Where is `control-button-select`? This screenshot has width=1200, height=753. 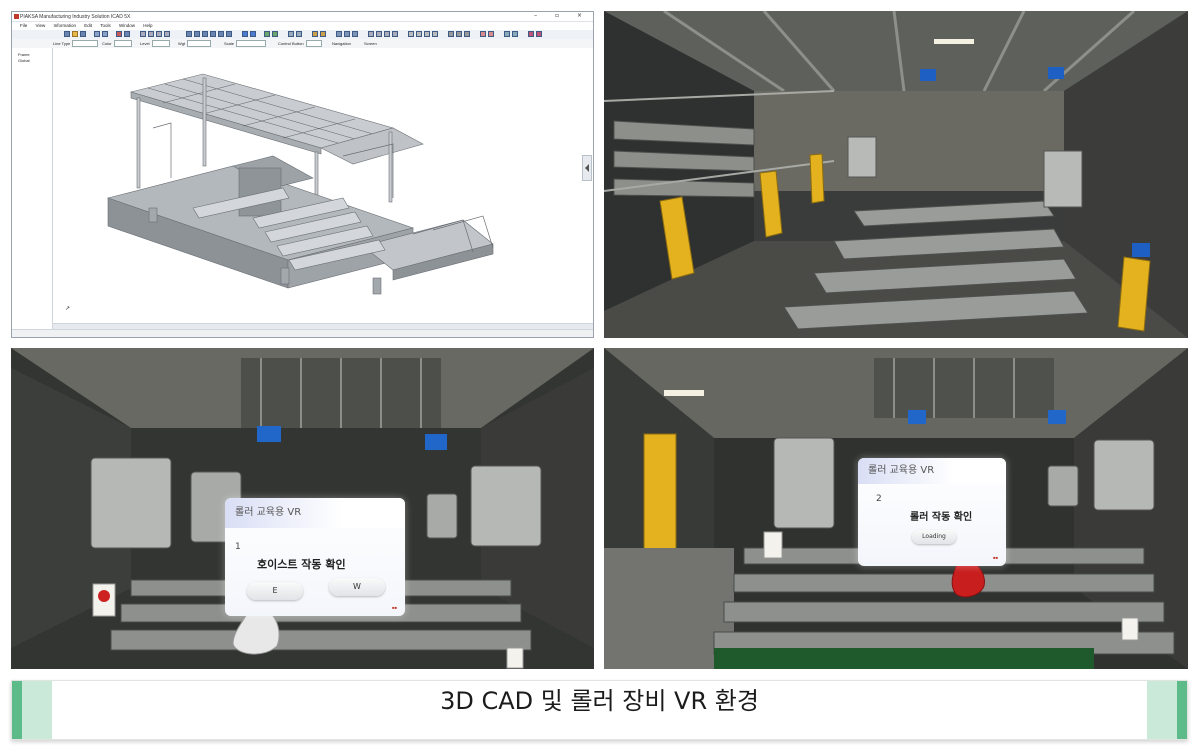
control-button-select is located at coordinates (313, 44).